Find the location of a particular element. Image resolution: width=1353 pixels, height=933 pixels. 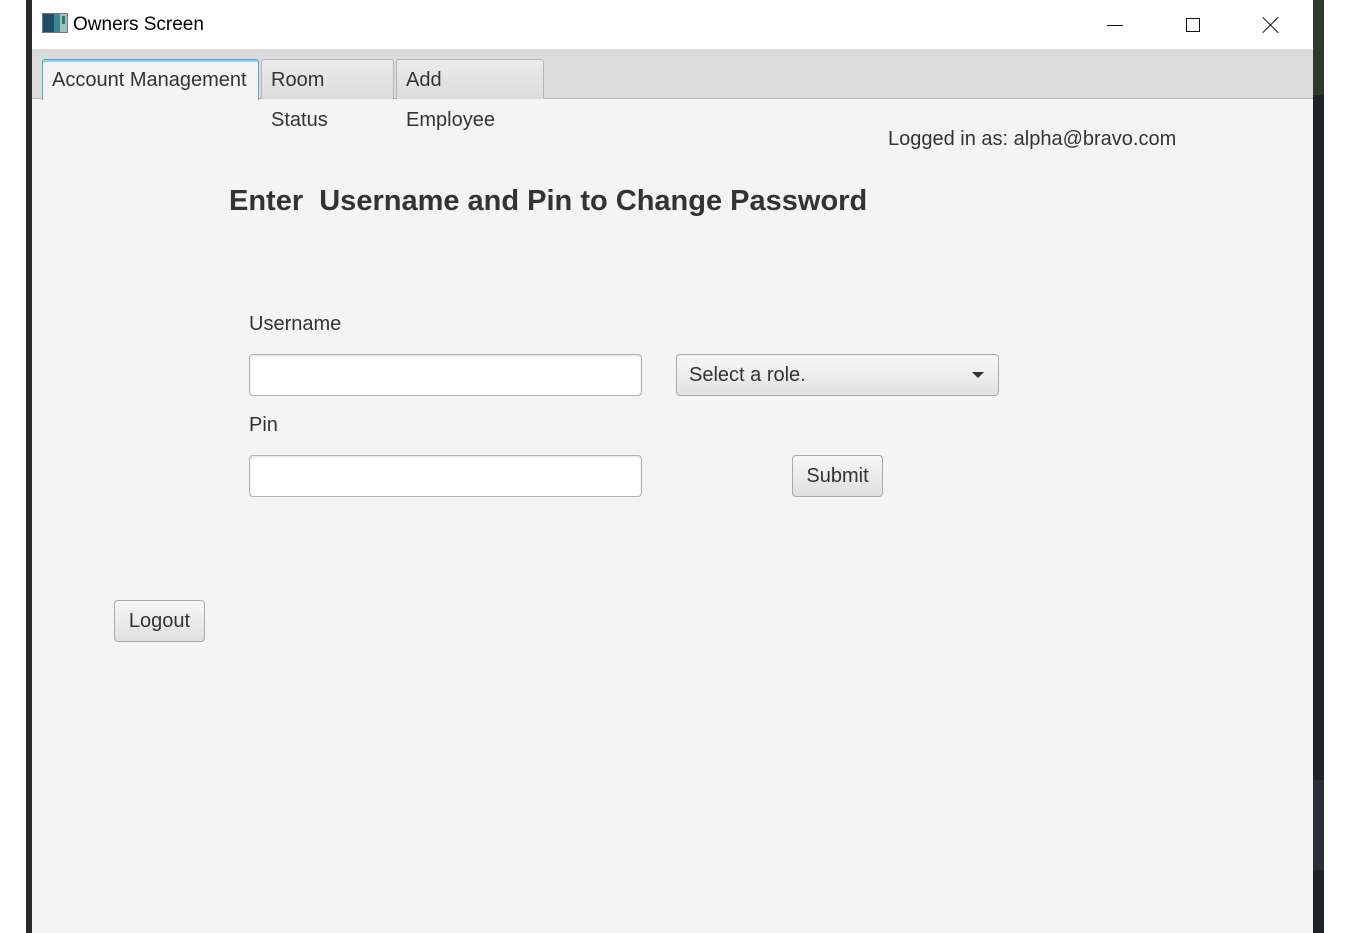

logout-button: Logout is located at coordinates (159, 621).